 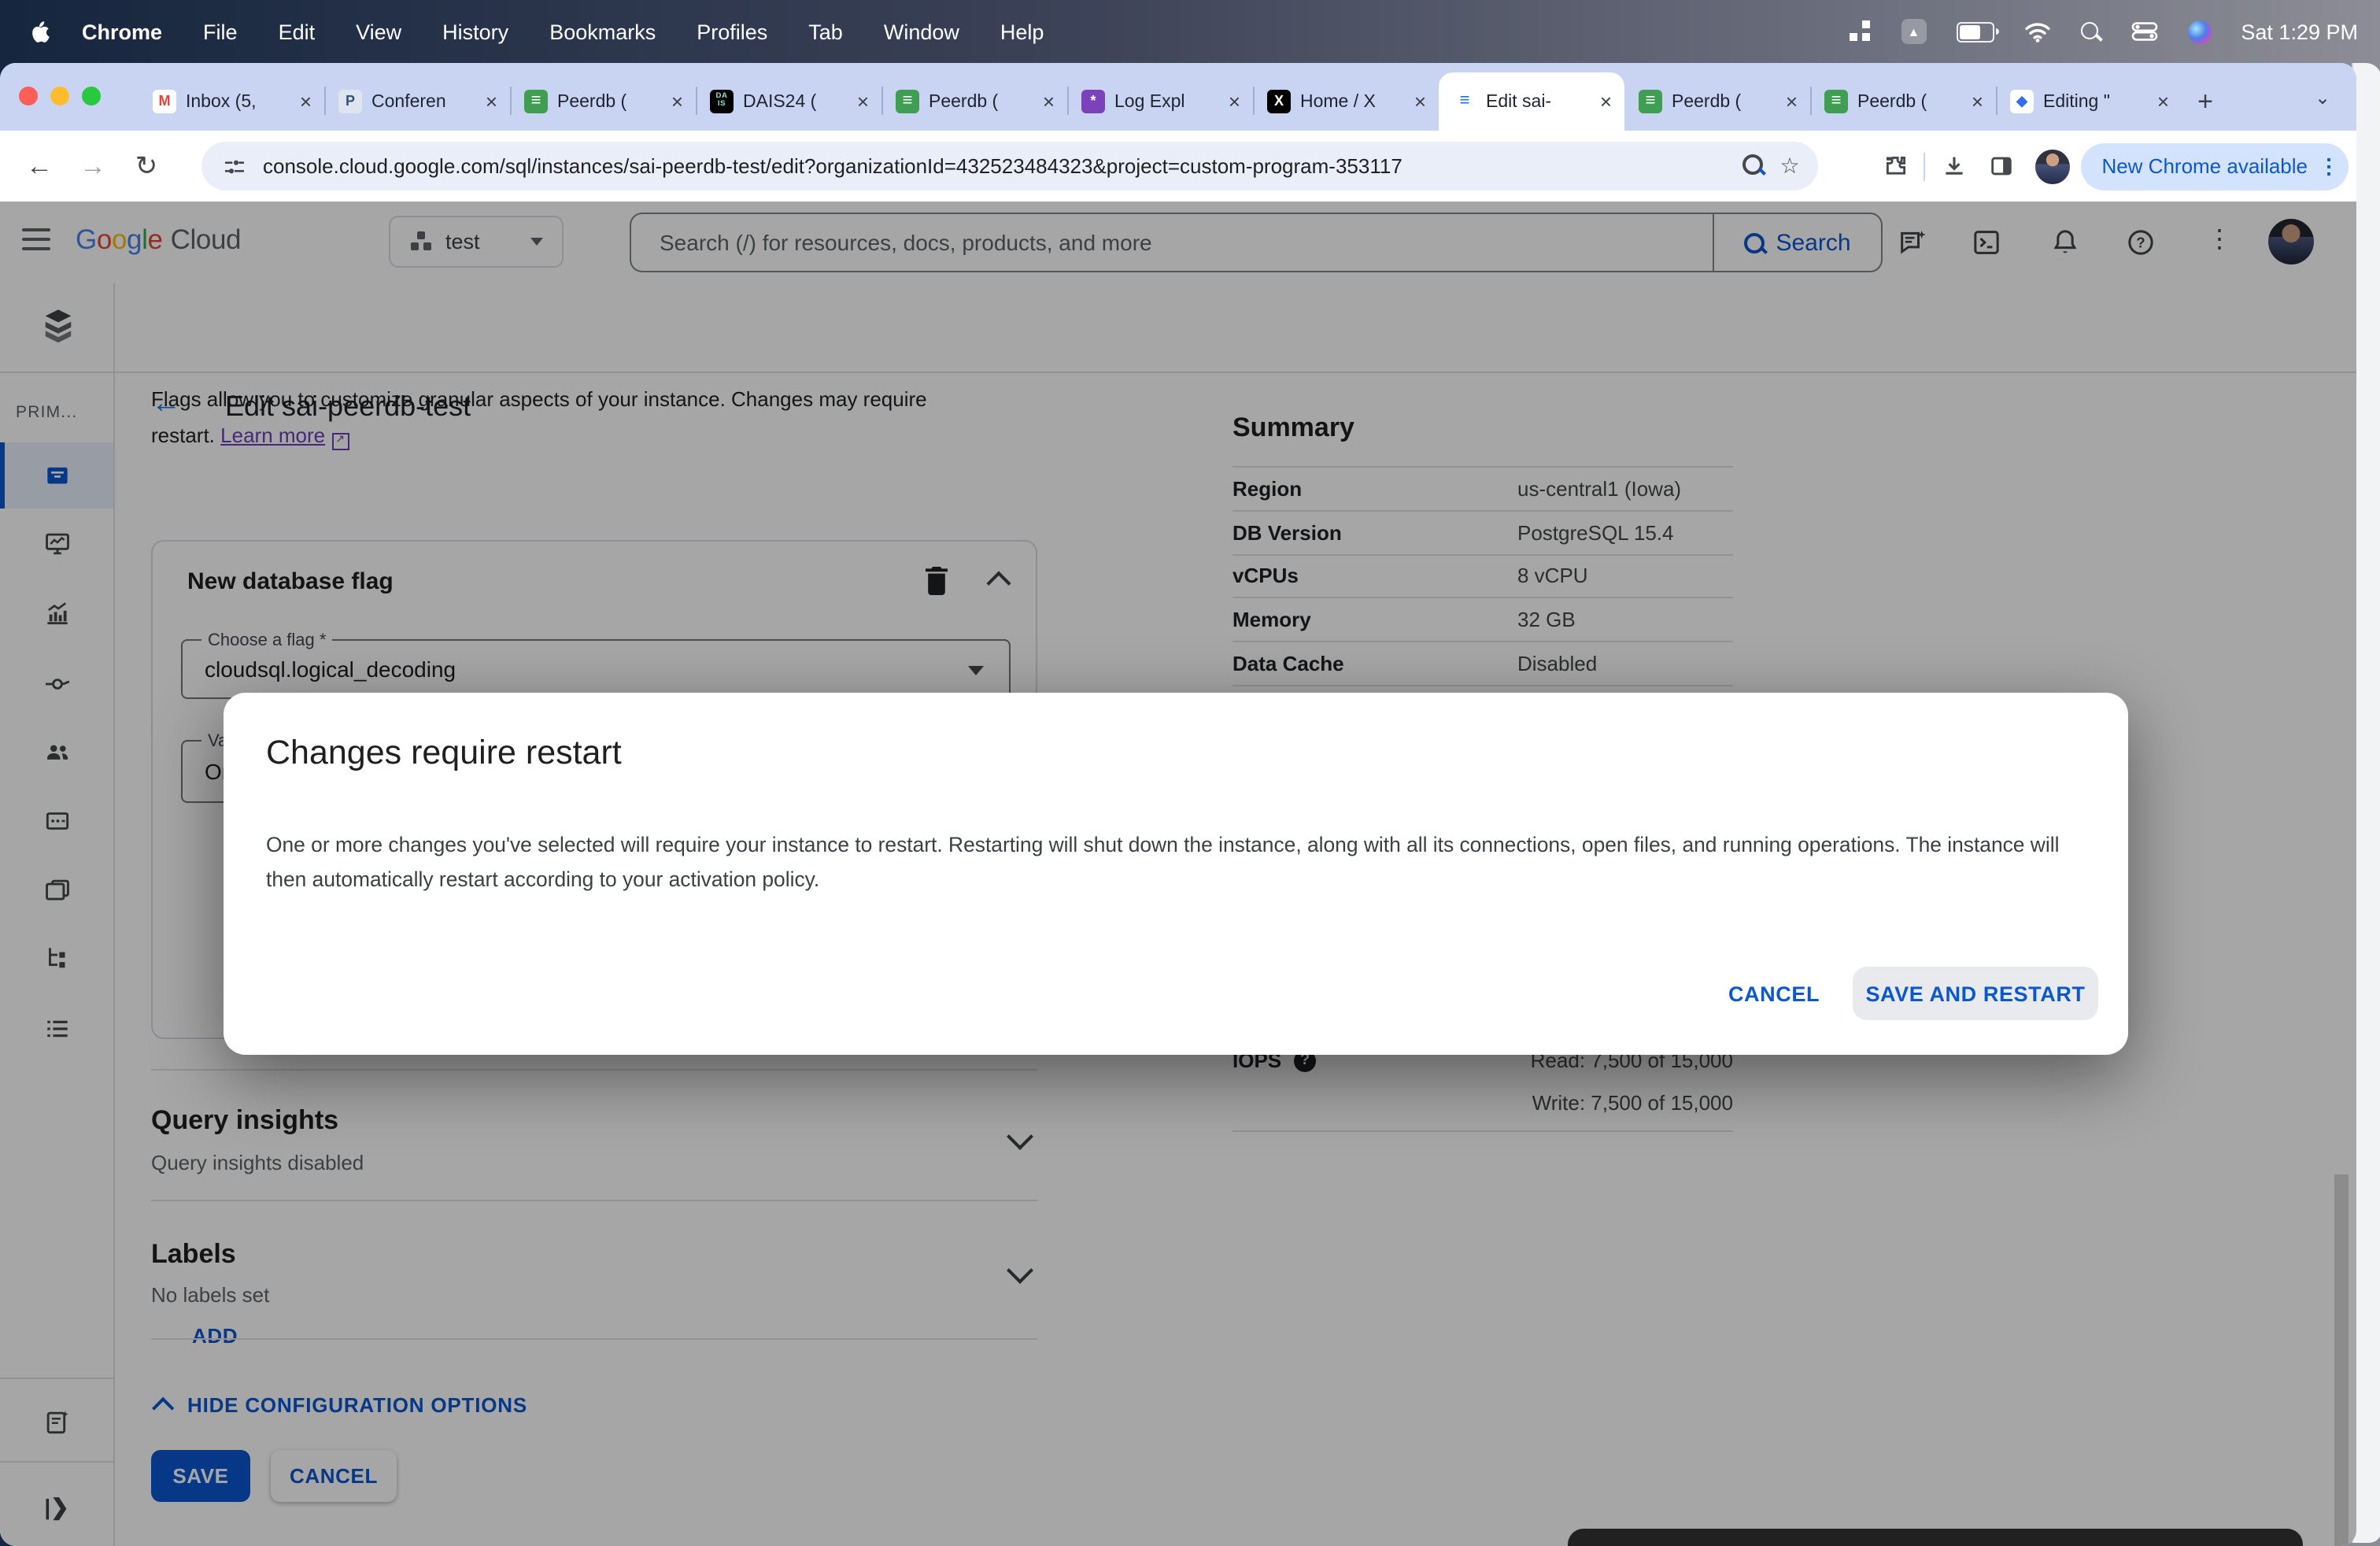 I want to click on update-chrome-chip: New Chrome available ⋮, so click(x=2215, y=166).